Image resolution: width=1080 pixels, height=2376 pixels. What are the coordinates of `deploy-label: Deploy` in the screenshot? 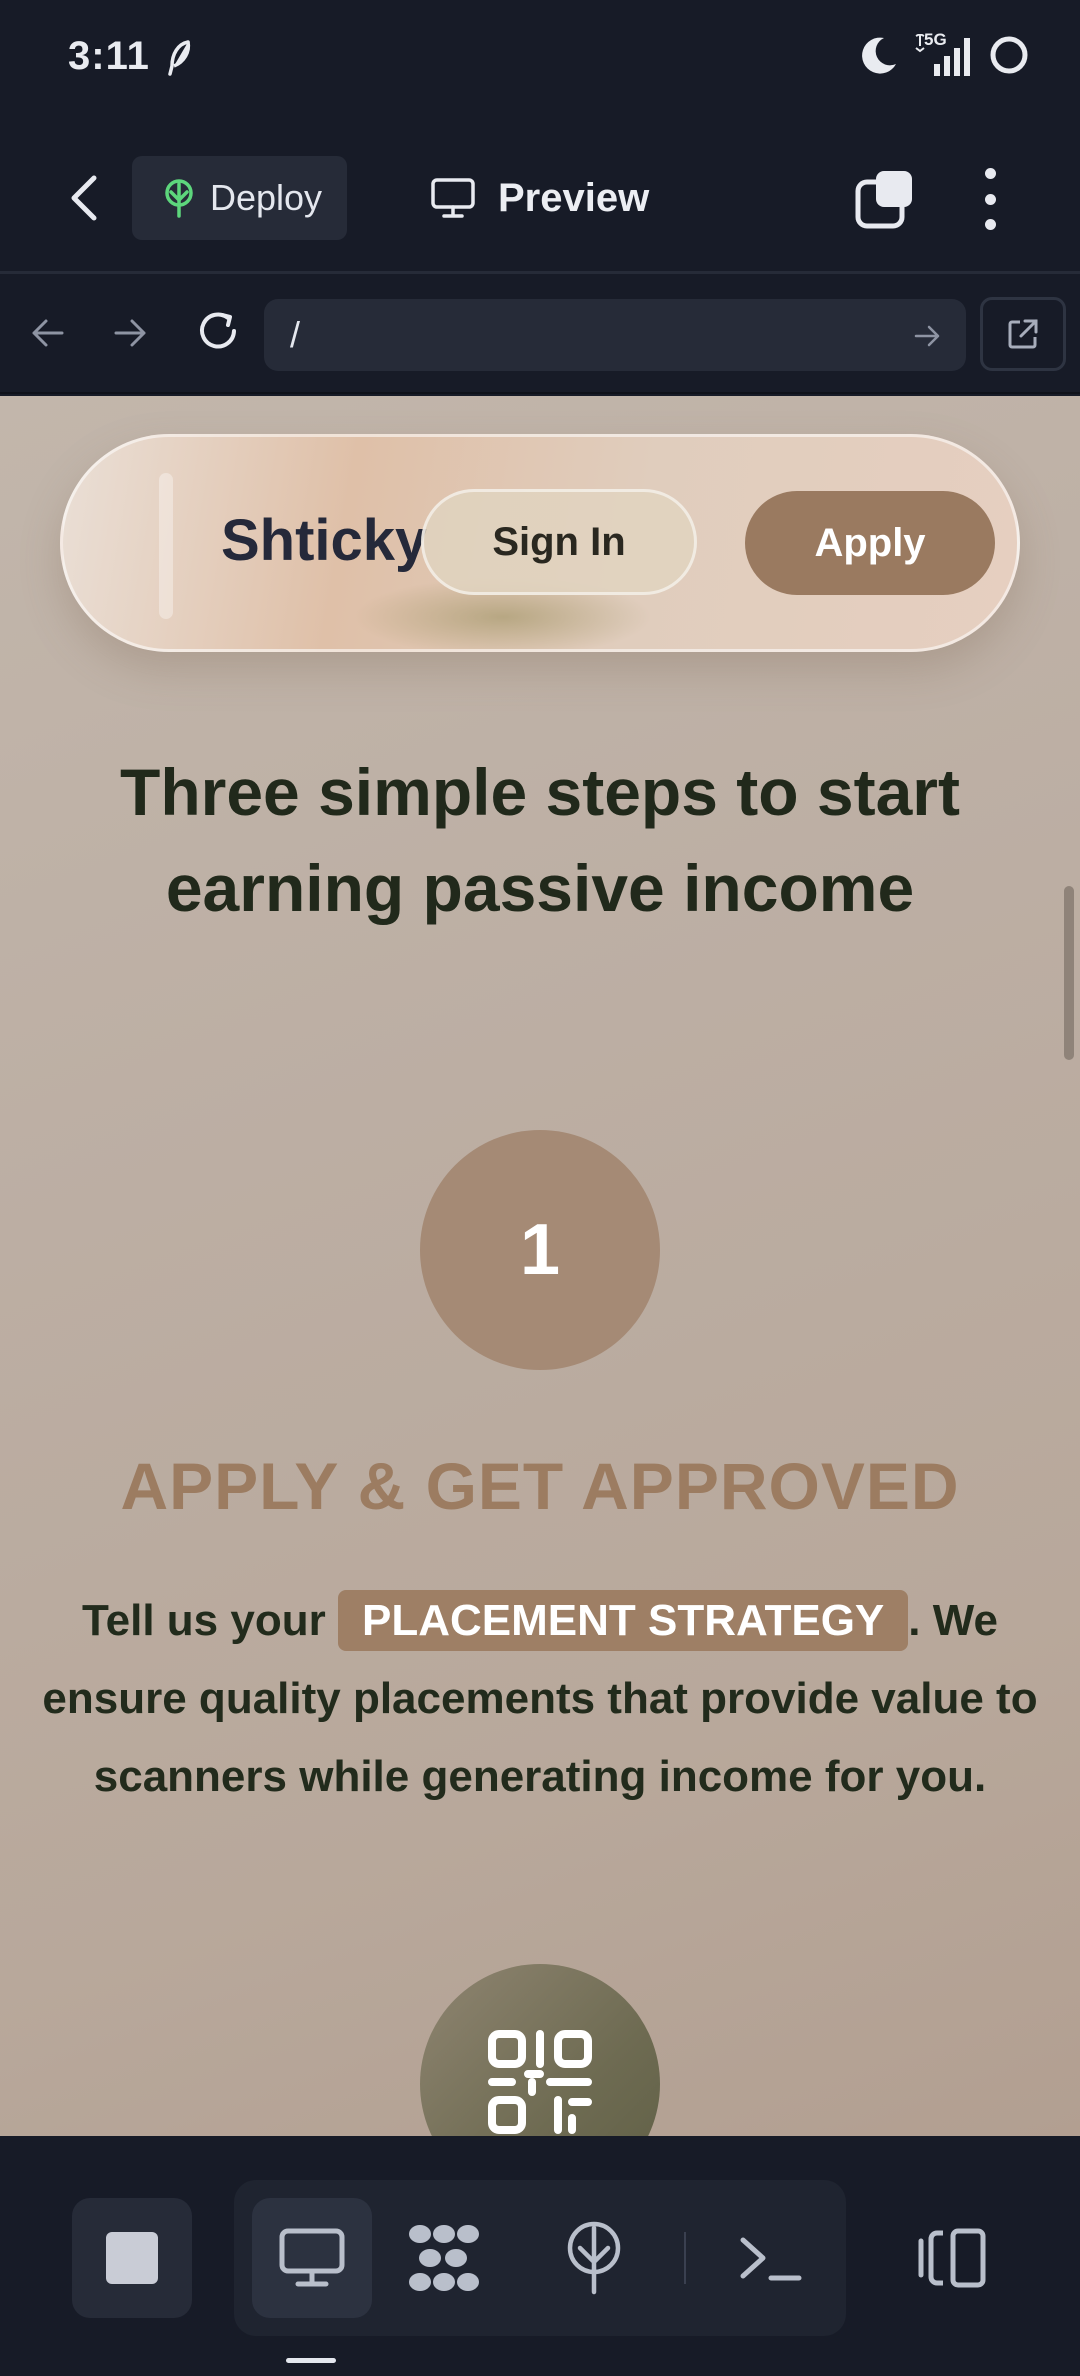 It's located at (266, 197).